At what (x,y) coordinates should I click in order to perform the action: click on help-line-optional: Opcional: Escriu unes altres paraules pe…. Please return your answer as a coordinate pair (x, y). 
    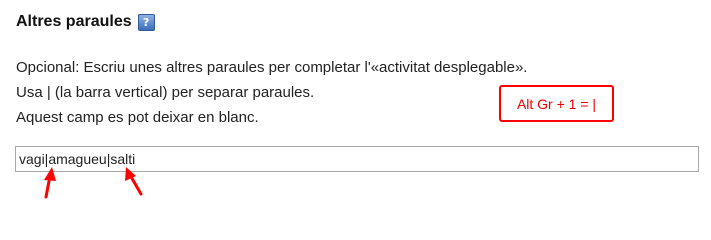
    Looking at the image, I should click on (272, 67).